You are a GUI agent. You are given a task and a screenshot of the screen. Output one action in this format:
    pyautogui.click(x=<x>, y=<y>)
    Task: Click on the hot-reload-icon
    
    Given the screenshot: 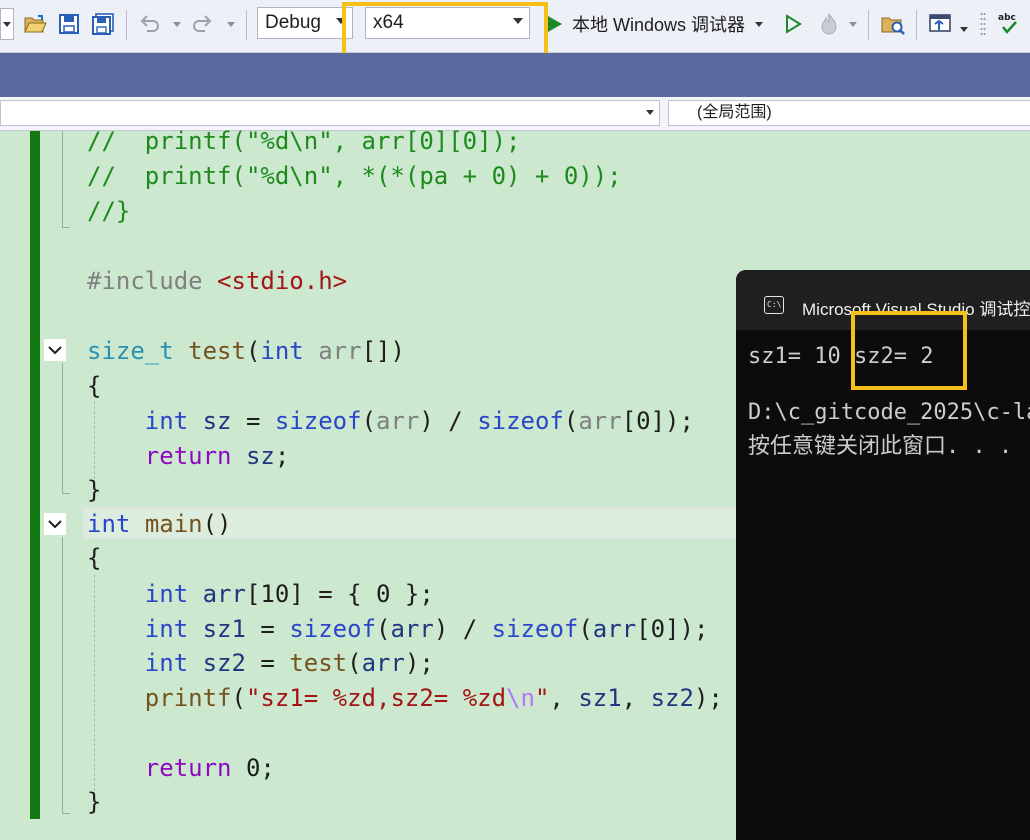 What is the action you would take?
    pyautogui.click(x=829, y=24)
    